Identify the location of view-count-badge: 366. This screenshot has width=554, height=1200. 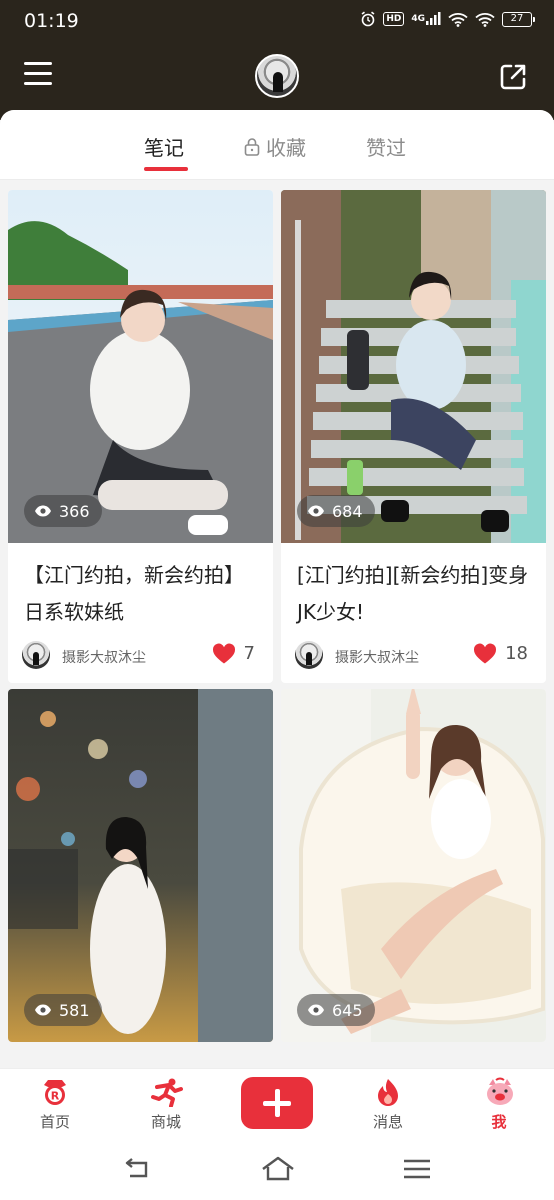
(63, 511).